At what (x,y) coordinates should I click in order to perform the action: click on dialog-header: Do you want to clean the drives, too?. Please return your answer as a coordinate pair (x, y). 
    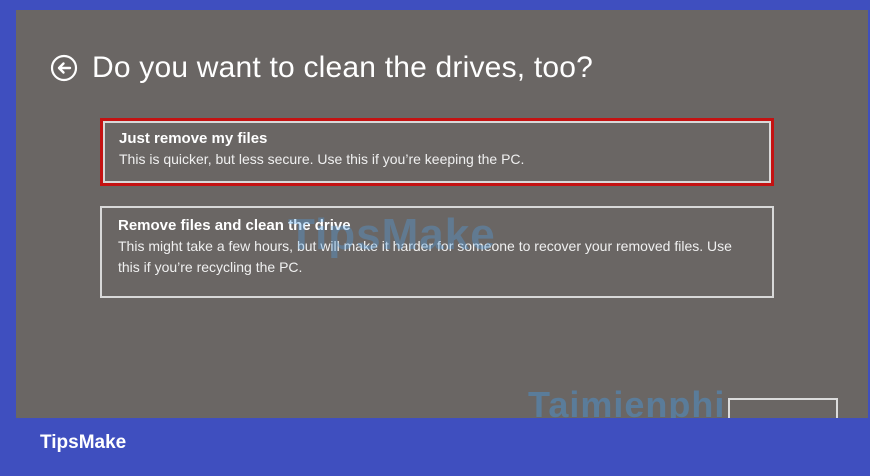
    Looking at the image, I should click on (321, 68).